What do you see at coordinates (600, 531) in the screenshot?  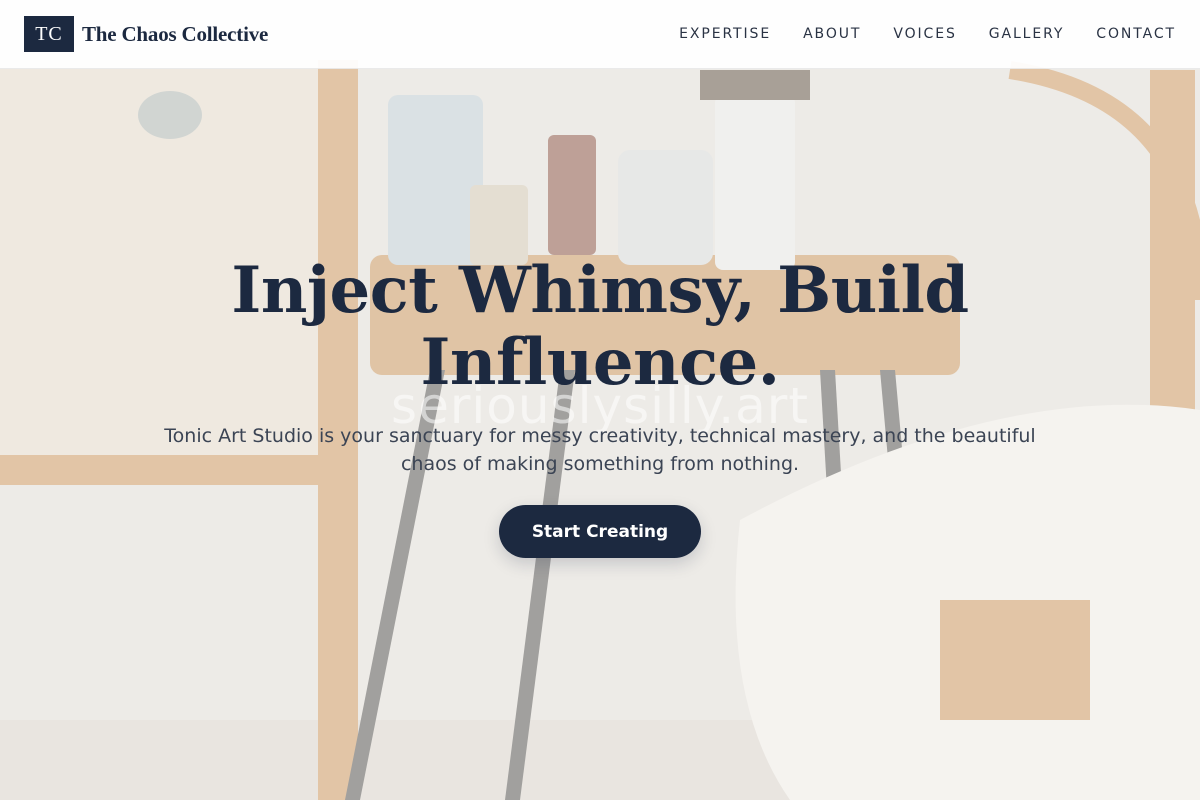 I see `start-creating-button: Start Creating` at bounding box center [600, 531].